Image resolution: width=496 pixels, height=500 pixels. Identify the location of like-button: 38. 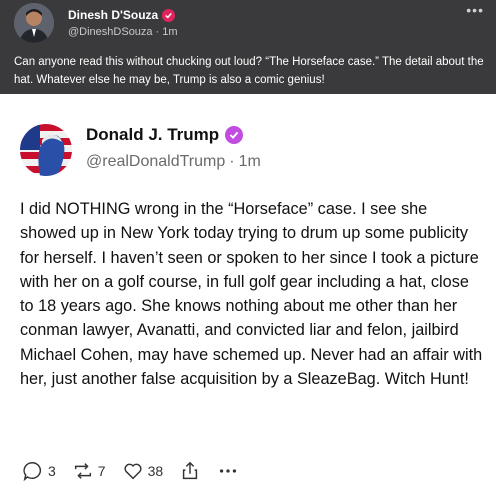
(143, 471).